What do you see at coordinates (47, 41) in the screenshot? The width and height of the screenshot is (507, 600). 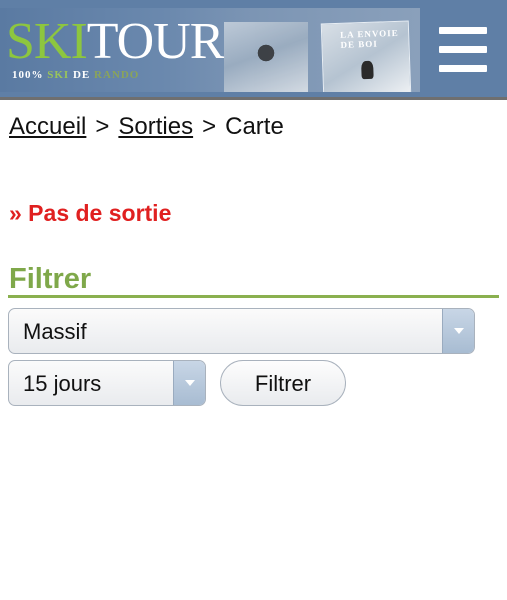 I see `logo-ski-text: SKI` at bounding box center [47, 41].